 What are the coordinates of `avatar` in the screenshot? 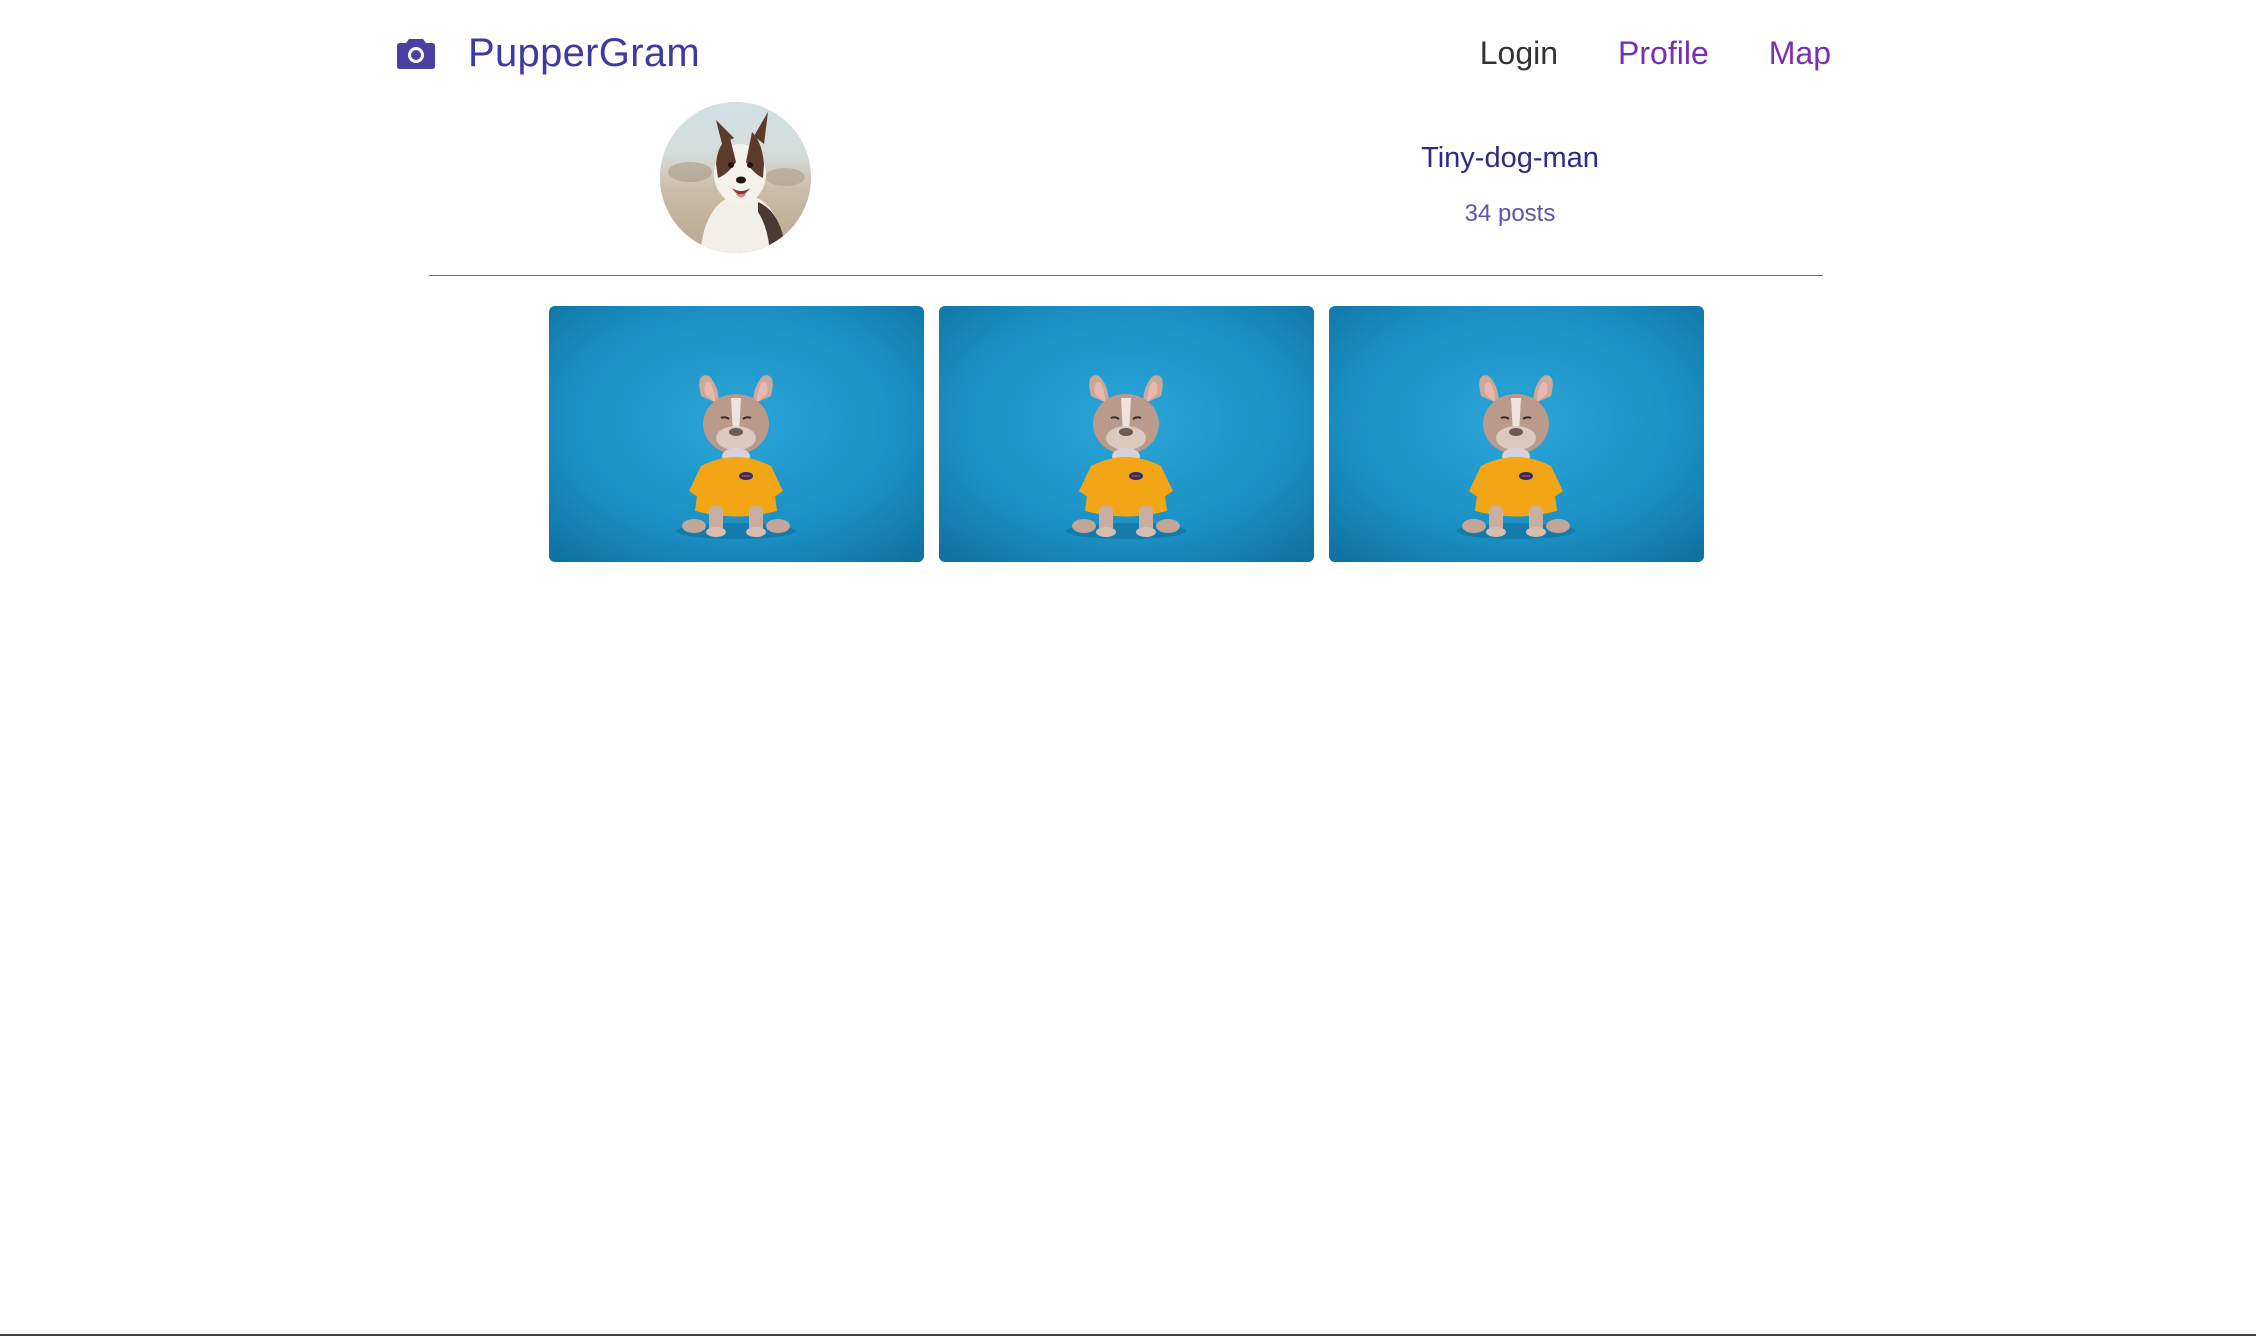 It's located at (735, 177).